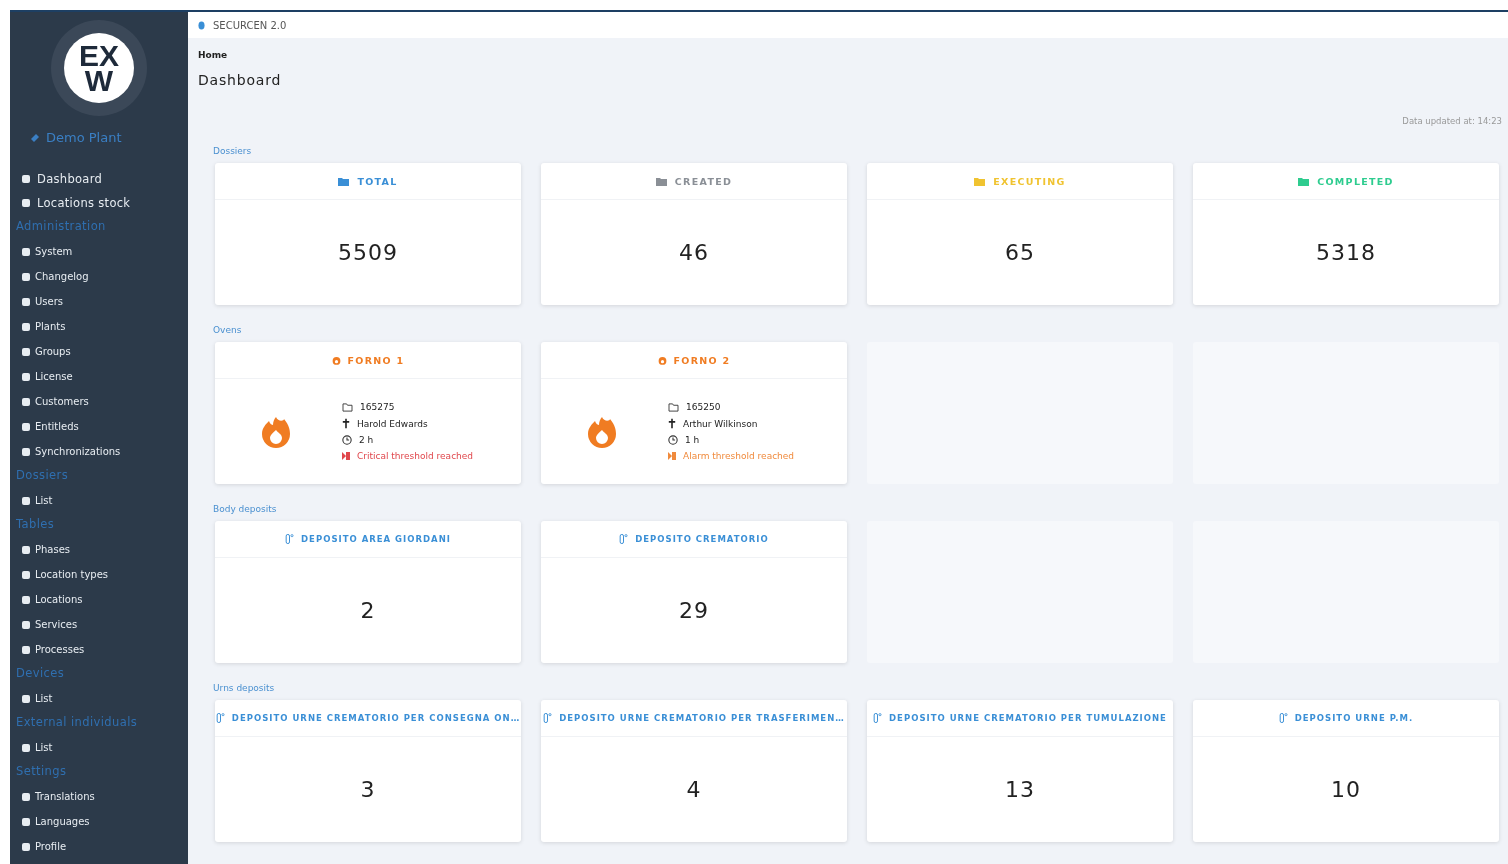  I want to click on deceased-name: Arthur Wilkinson, so click(720, 423).